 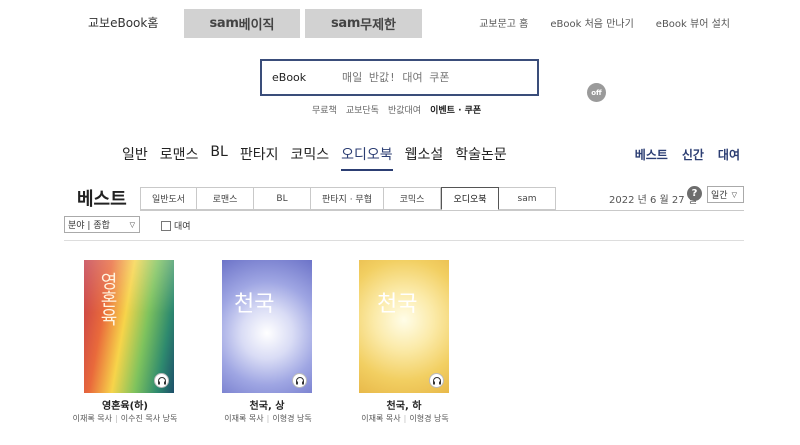 What do you see at coordinates (129, 326) in the screenshot?
I see `book-cover: 영혼육` at bounding box center [129, 326].